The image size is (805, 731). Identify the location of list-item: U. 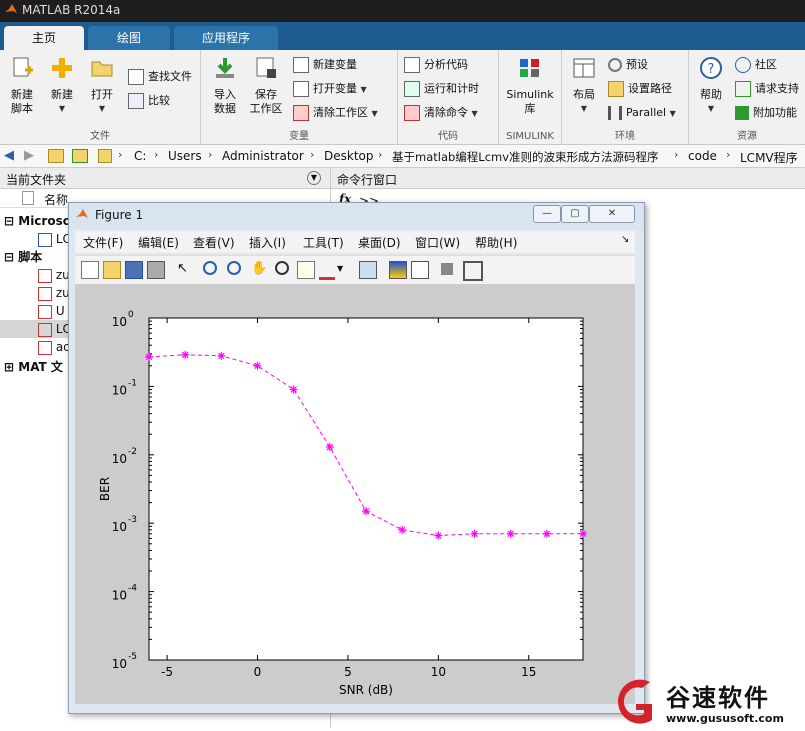
(51, 311).